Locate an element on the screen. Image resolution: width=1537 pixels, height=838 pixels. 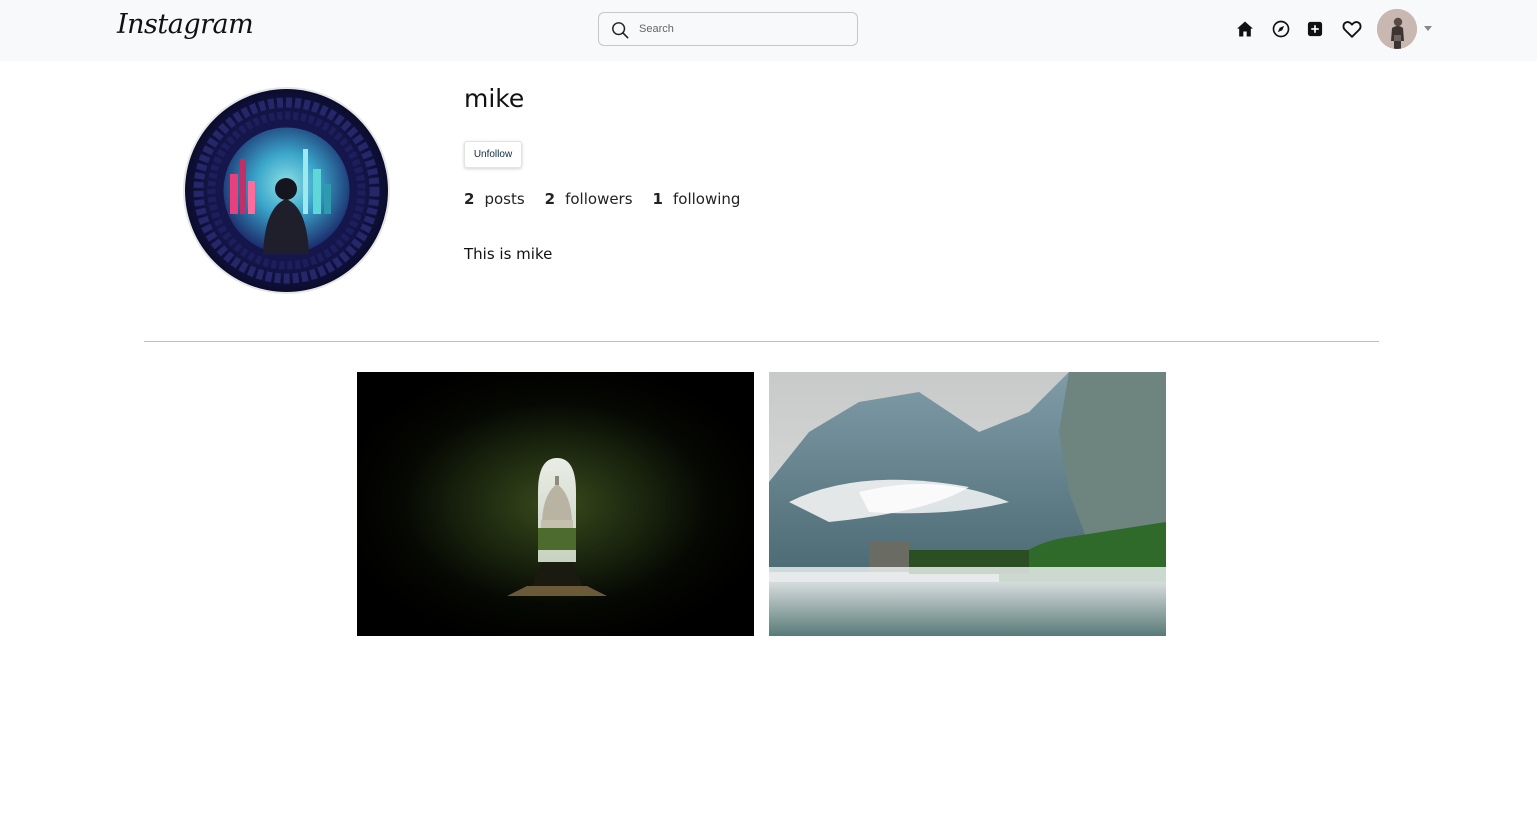
keyhole-dome-image is located at coordinates (555, 504).